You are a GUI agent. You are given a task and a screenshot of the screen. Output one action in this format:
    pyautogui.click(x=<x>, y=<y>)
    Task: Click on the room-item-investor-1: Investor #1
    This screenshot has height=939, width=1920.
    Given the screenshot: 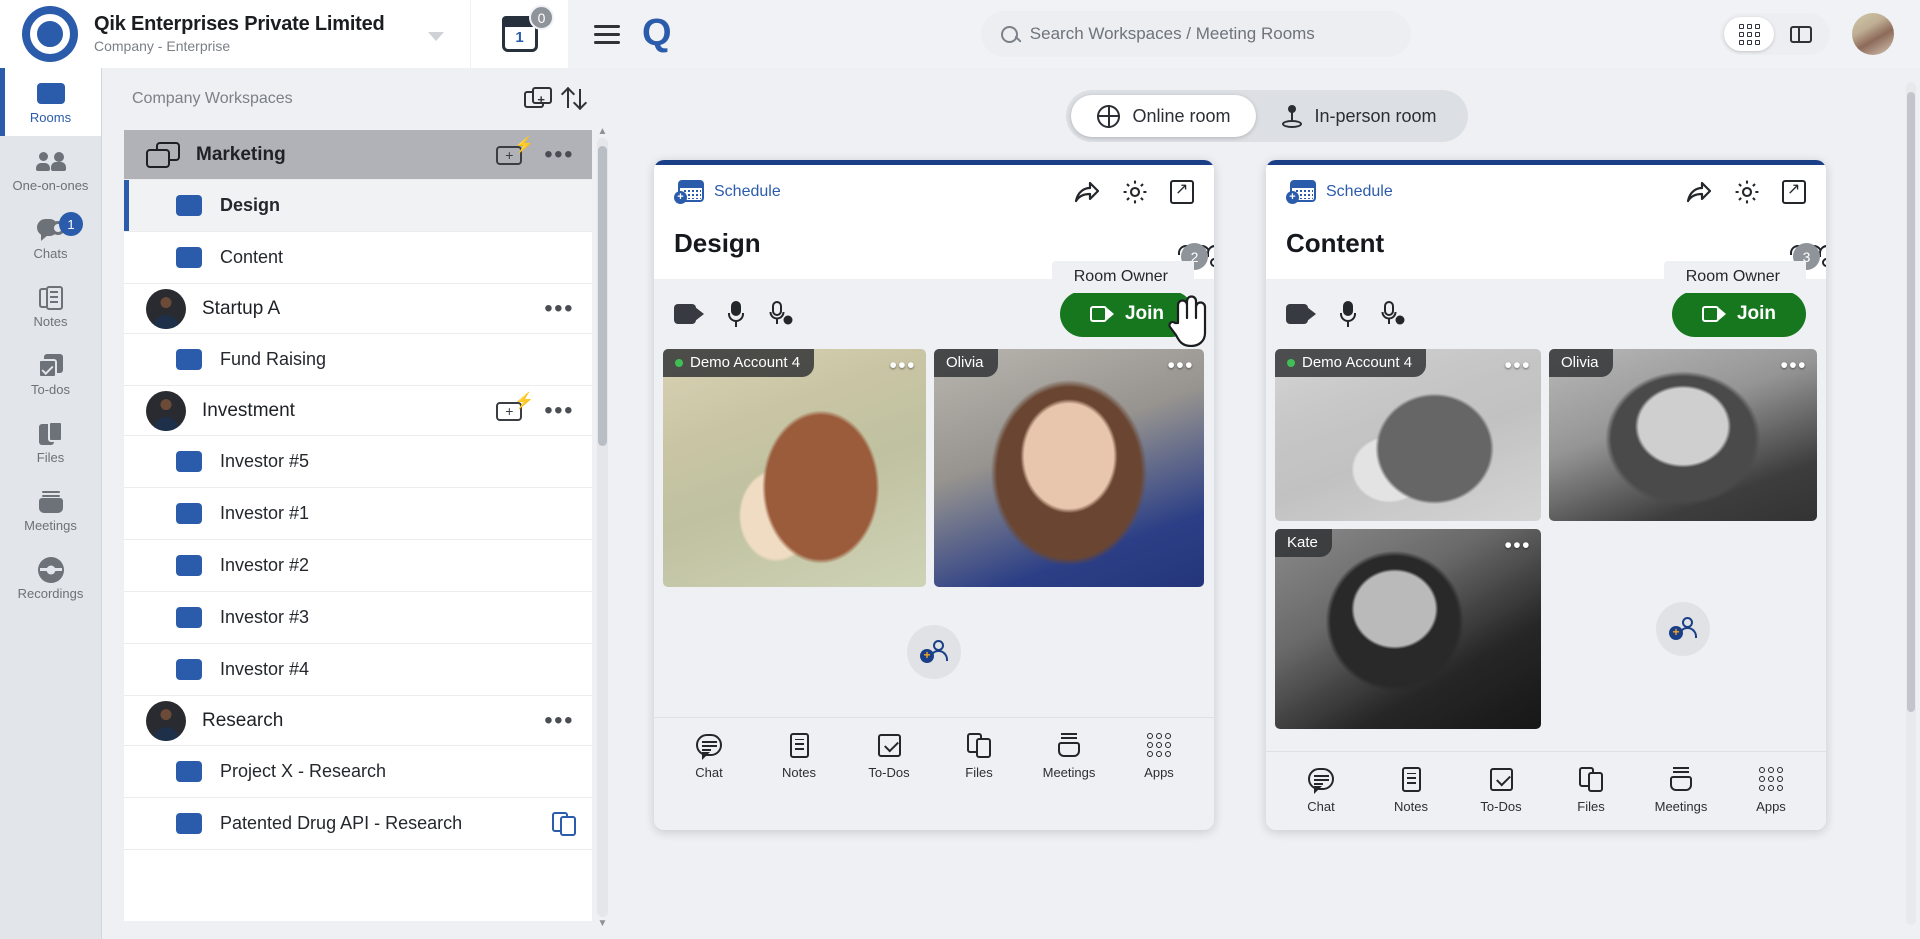 What is the action you would take?
    pyautogui.click(x=358, y=514)
    